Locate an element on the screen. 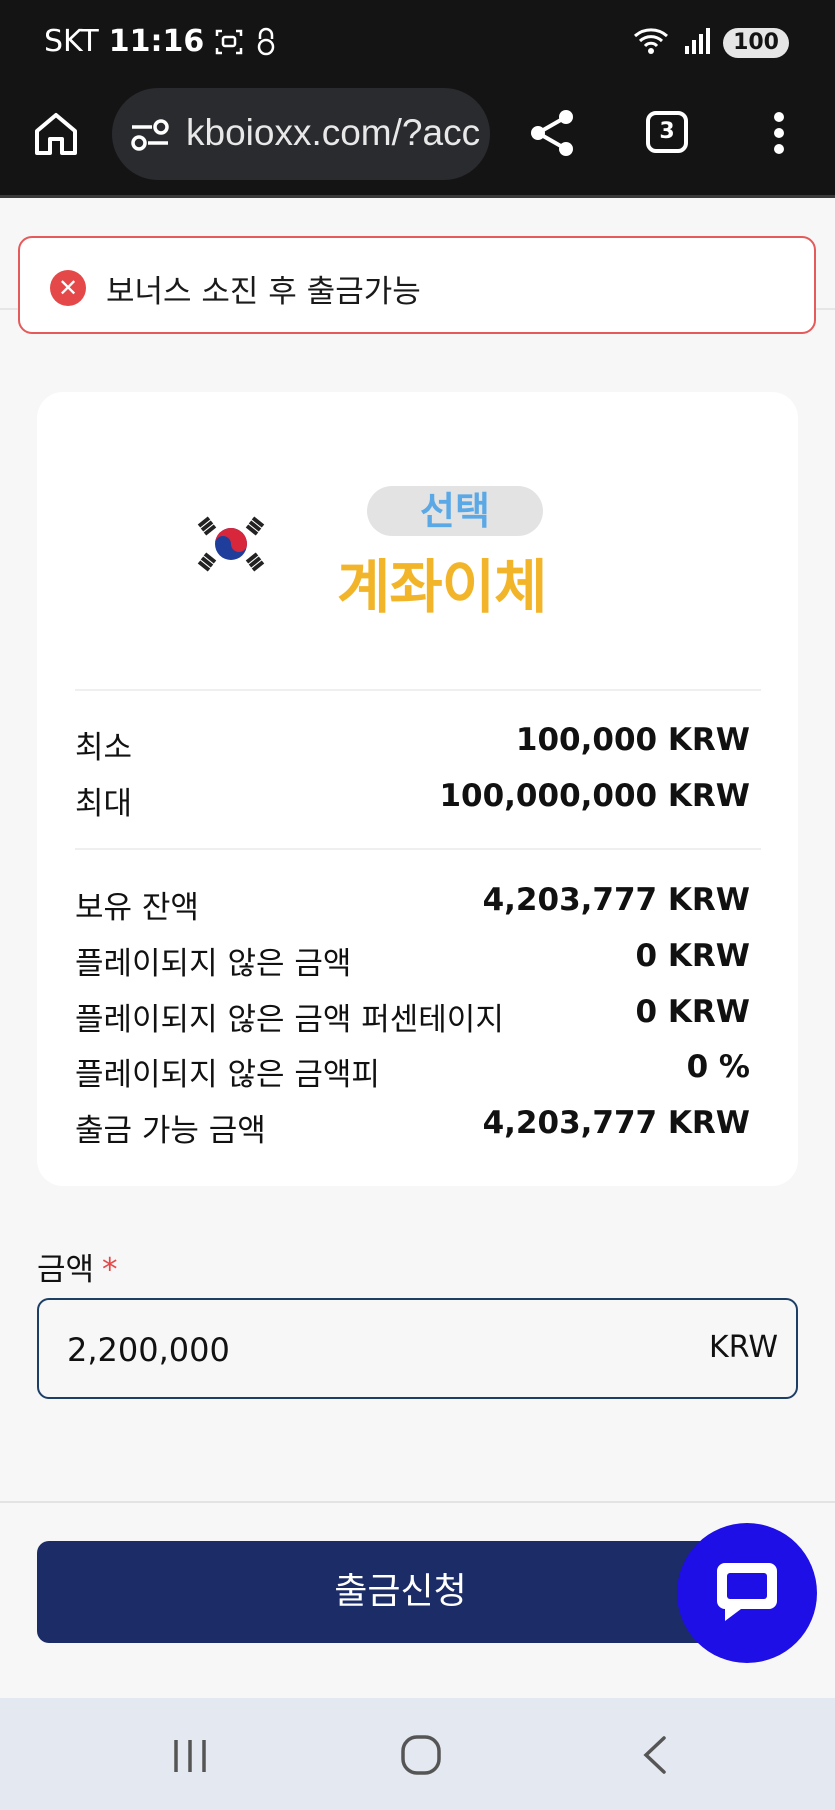  share-icon is located at coordinates (552, 133).